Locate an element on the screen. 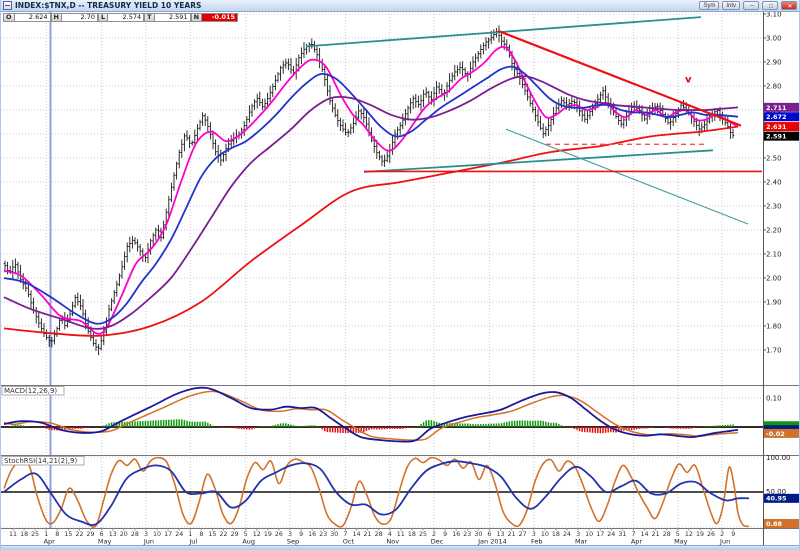 Image resolution: width=800 pixels, height=550 pixels. svg-text: 2.90 is located at coordinates (774, 63).